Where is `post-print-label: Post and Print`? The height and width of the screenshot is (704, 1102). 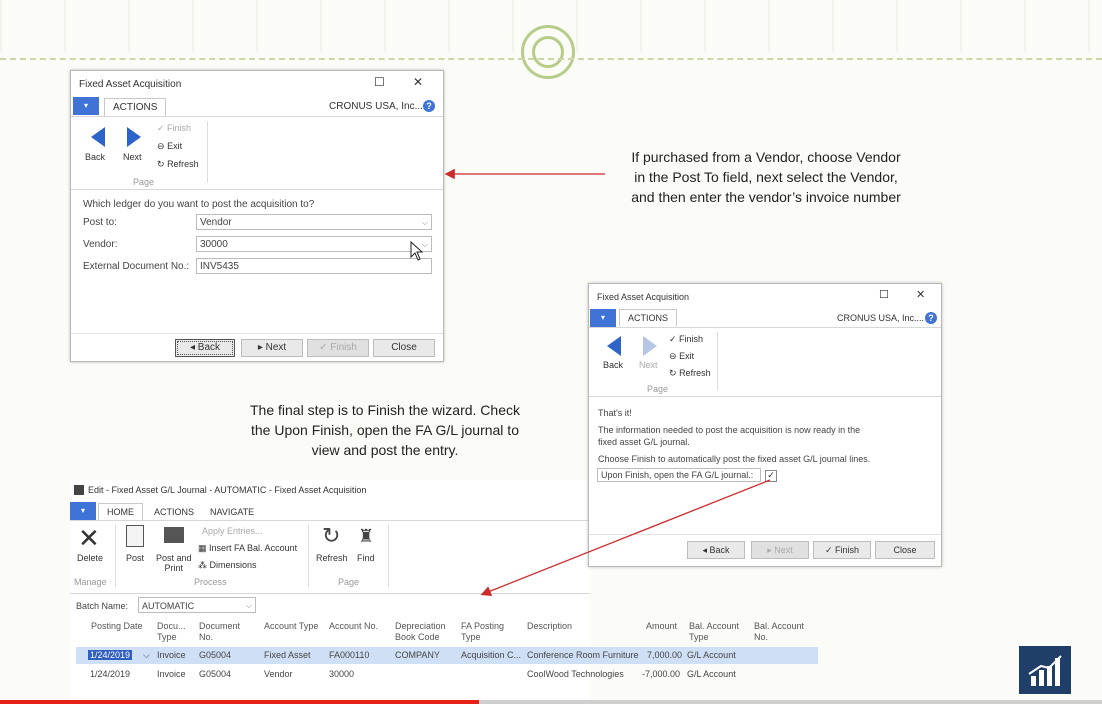
post-print-label: Post and Print is located at coordinates (174, 563).